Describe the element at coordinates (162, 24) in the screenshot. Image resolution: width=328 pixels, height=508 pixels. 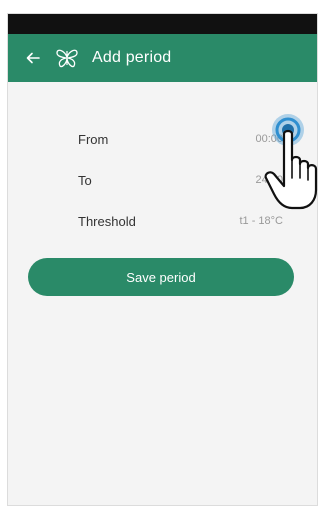
I see `status-bar` at that location.